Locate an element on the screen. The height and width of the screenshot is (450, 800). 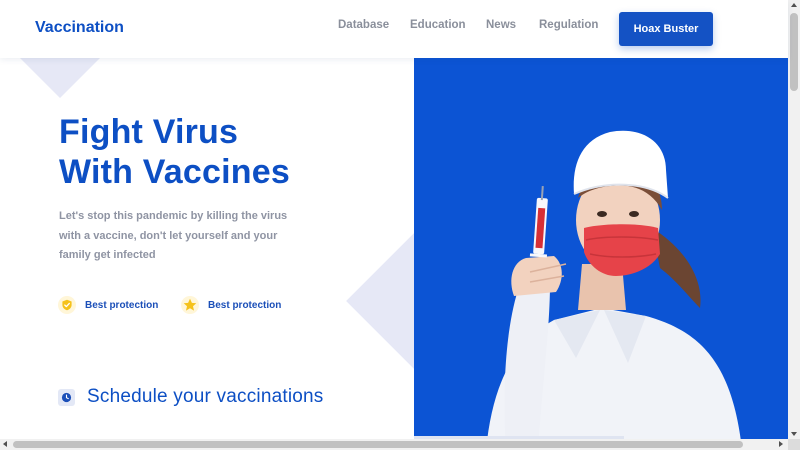
brand-logo: Vaccination is located at coordinates (79, 28).